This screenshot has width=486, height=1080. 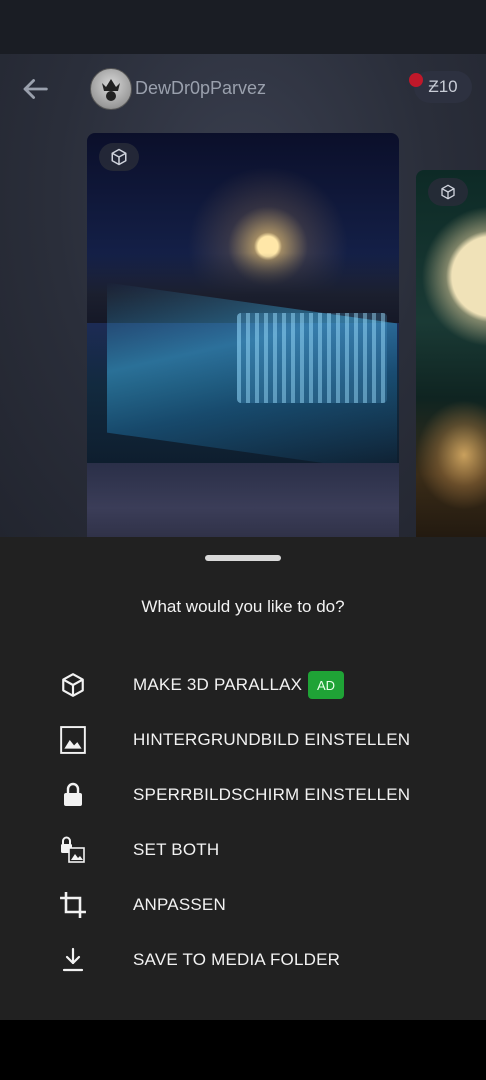 What do you see at coordinates (218, 684) in the screenshot?
I see `menu-item-label: MAKE 3D PARALLAX` at bounding box center [218, 684].